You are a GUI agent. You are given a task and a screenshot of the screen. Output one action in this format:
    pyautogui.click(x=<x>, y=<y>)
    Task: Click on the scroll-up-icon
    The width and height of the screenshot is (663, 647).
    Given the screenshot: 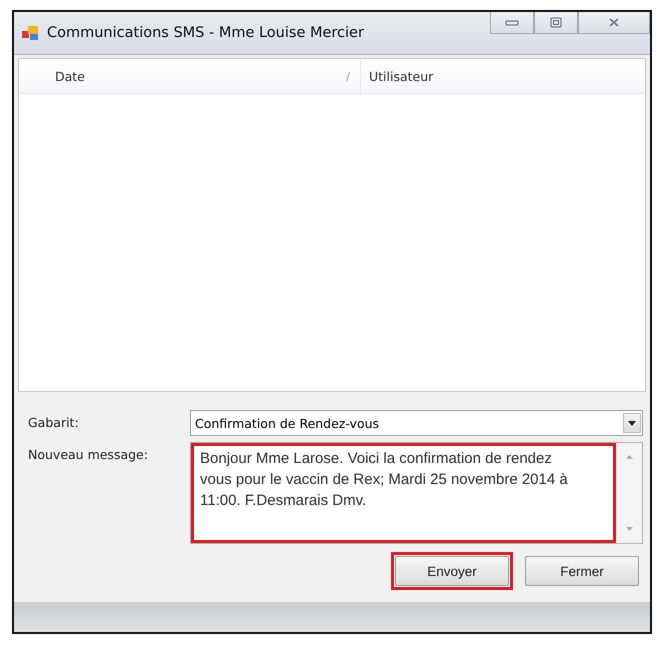 What is the action you would take?
    pyautogui.click(x=629, y=457)
    